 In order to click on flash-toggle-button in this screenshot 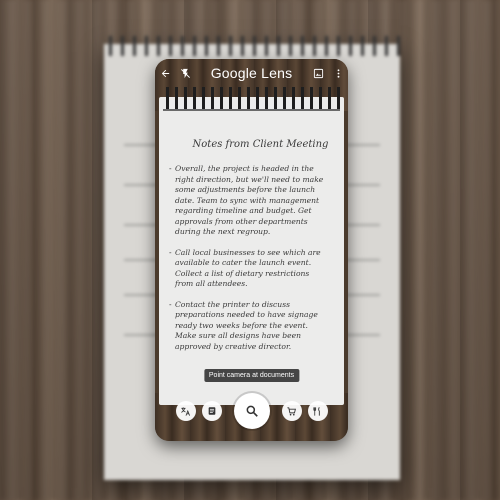, I will do `click(185, 73)`.